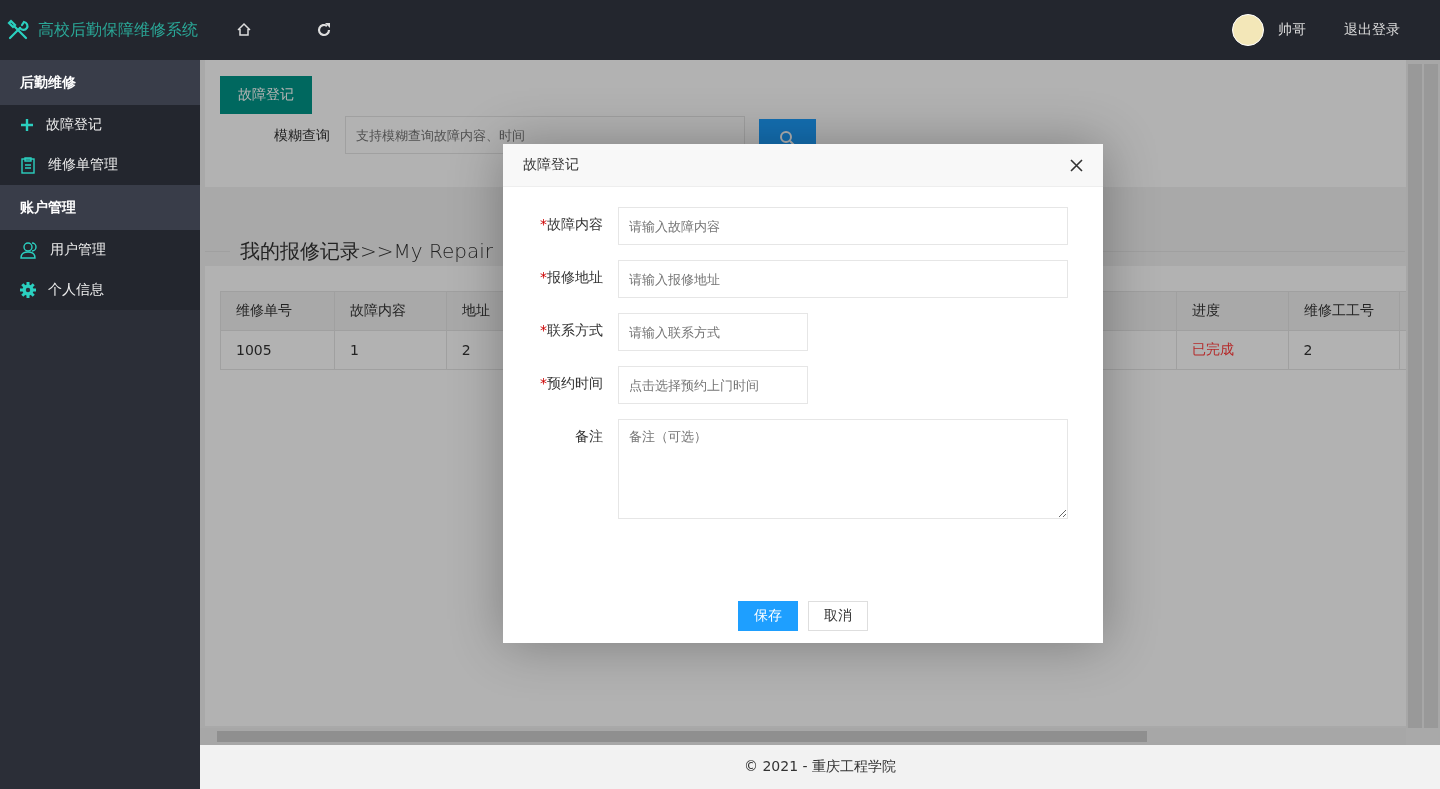 This screenshot has height=789, width=1440. Describe the element at coordinates (277, 350) in the screenshot. I see `table-cell: 1005` at that location.